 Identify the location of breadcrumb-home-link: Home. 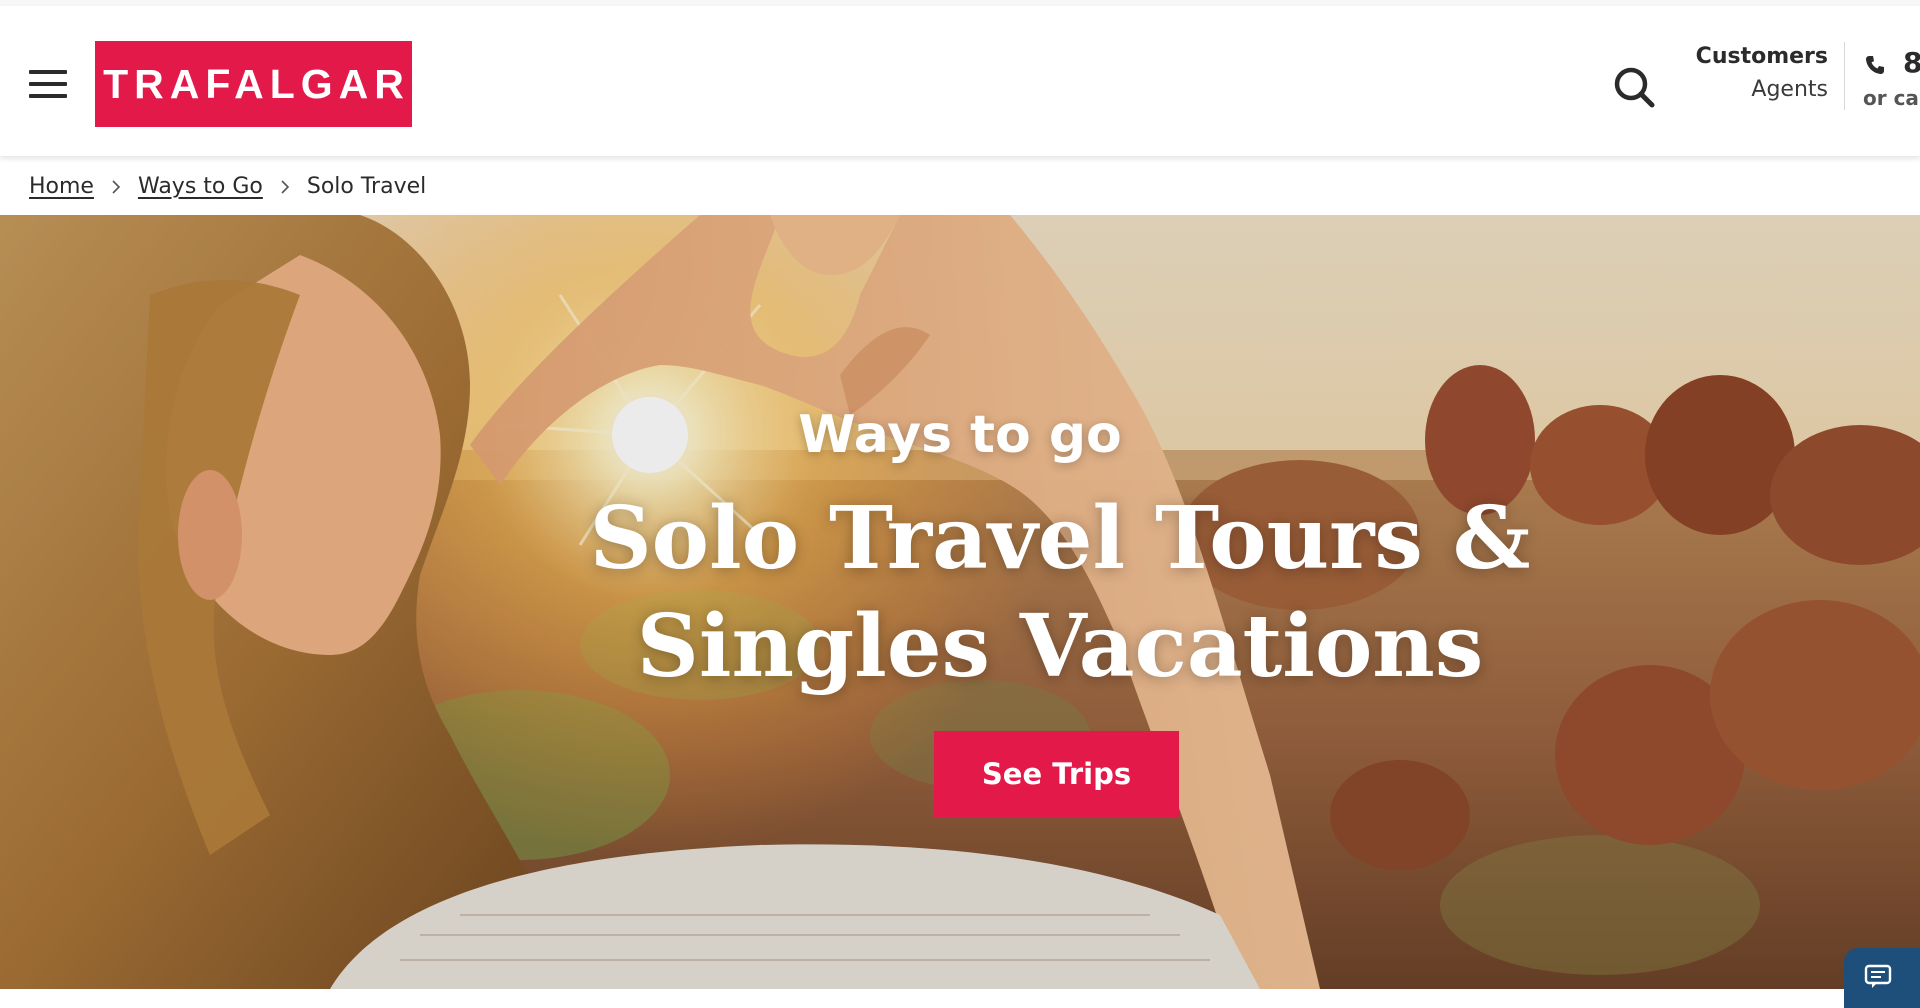
(61, 186).